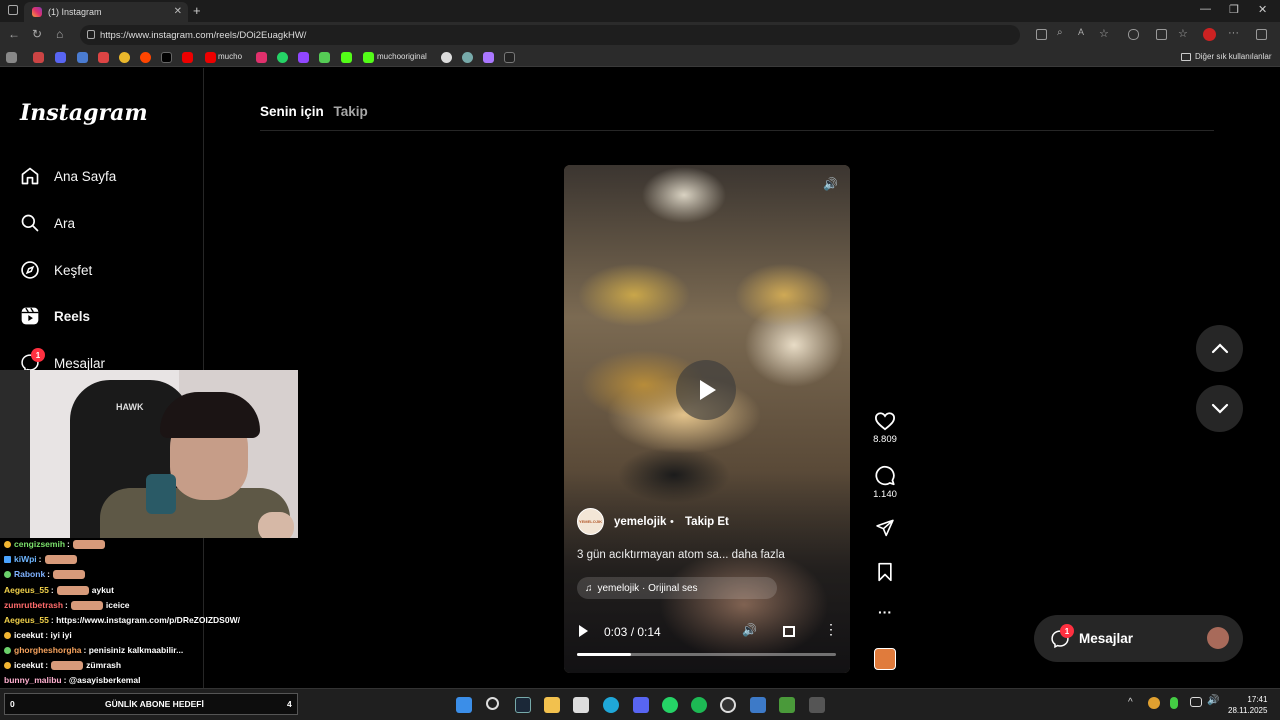 Image resolution: width=1280 pixels, height=720 pixels. I want to click on favorite-star-icon: ☆, so click(1104, 33).